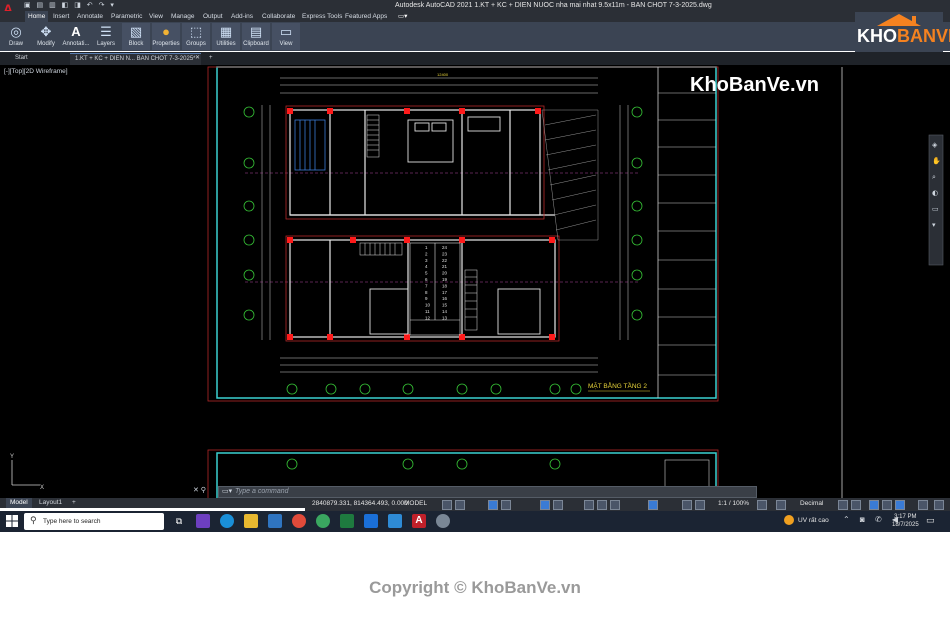 Image resolution: width=950 pixels, height=619 pixels. Describe the element at coordinates (46, 36) in the screenshot. I see `modify-button: ✥ Modify` at that location.